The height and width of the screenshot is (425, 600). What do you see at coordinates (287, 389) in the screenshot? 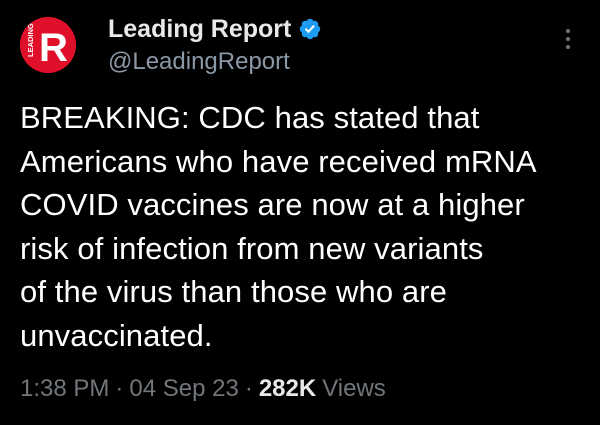
I see `views-count: 282K` at bounding box center [287, 389].